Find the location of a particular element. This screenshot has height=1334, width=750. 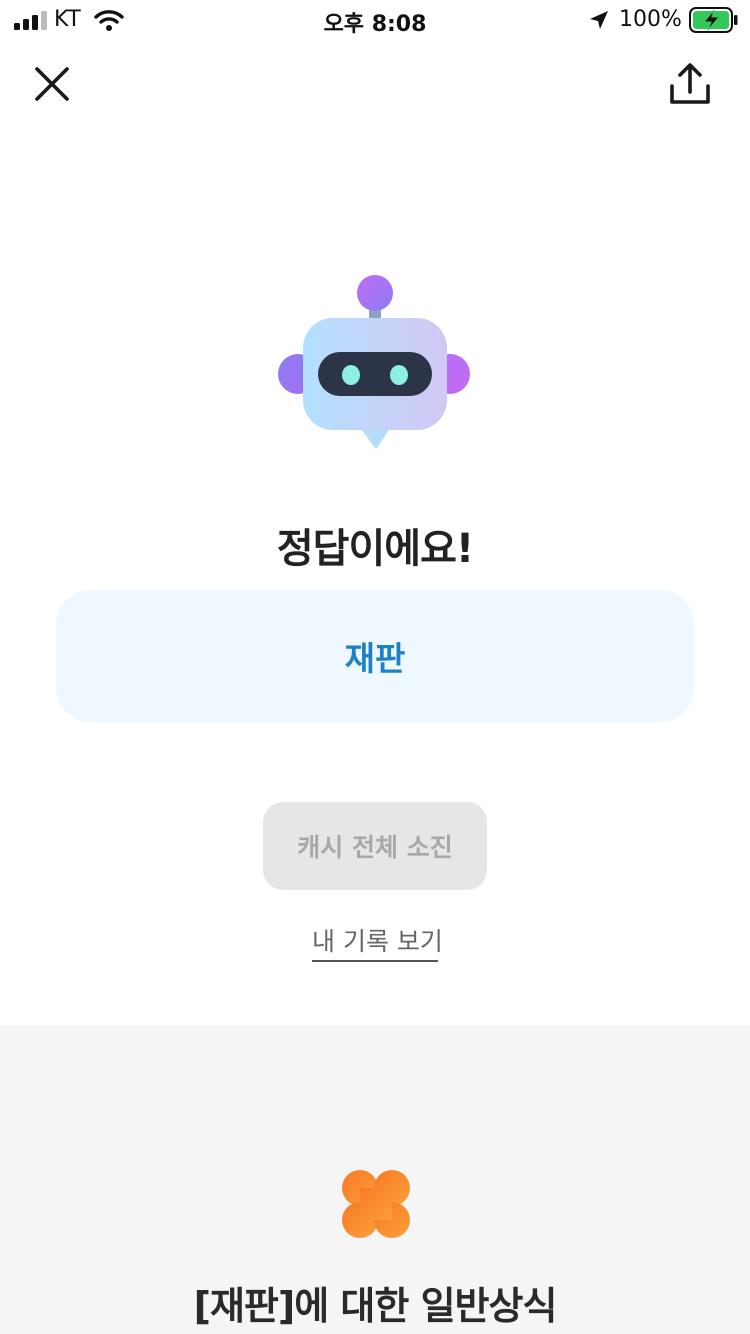

status-bar: KT 오후 8:08 100% is located at coordinates (375, 20).